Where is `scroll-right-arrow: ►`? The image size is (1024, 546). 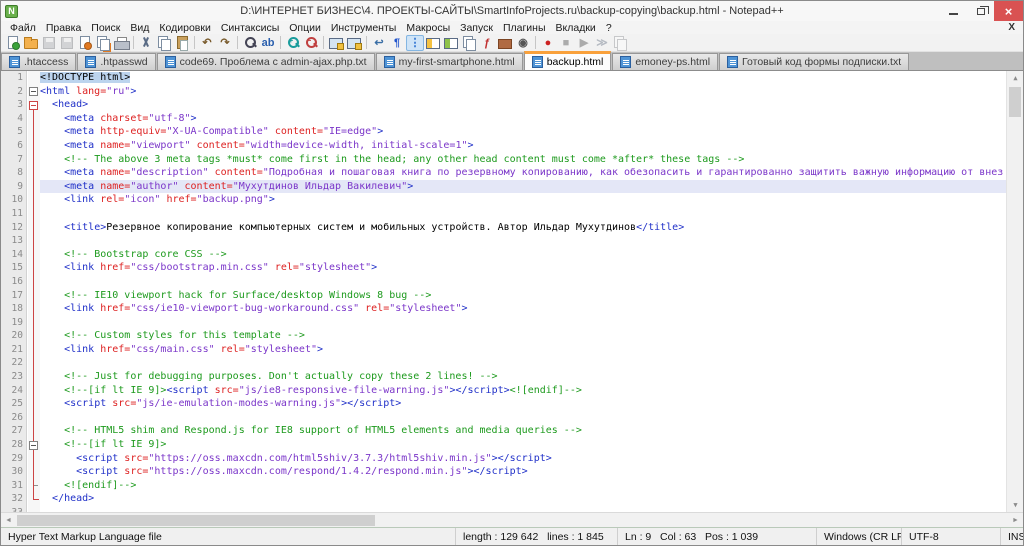 scroll-right-arrow: ► is located at coordinates (1015, 520).